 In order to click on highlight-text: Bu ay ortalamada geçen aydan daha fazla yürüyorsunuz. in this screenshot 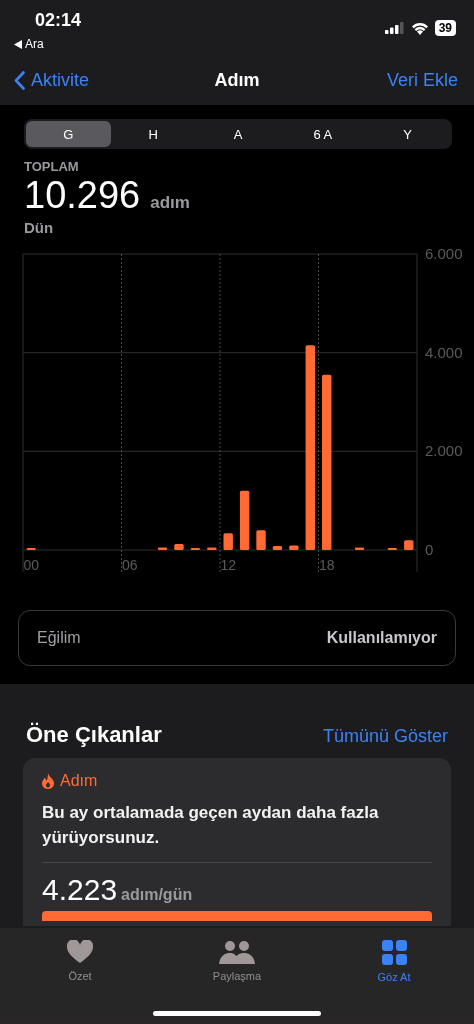, I will do `click(211, 825)`.